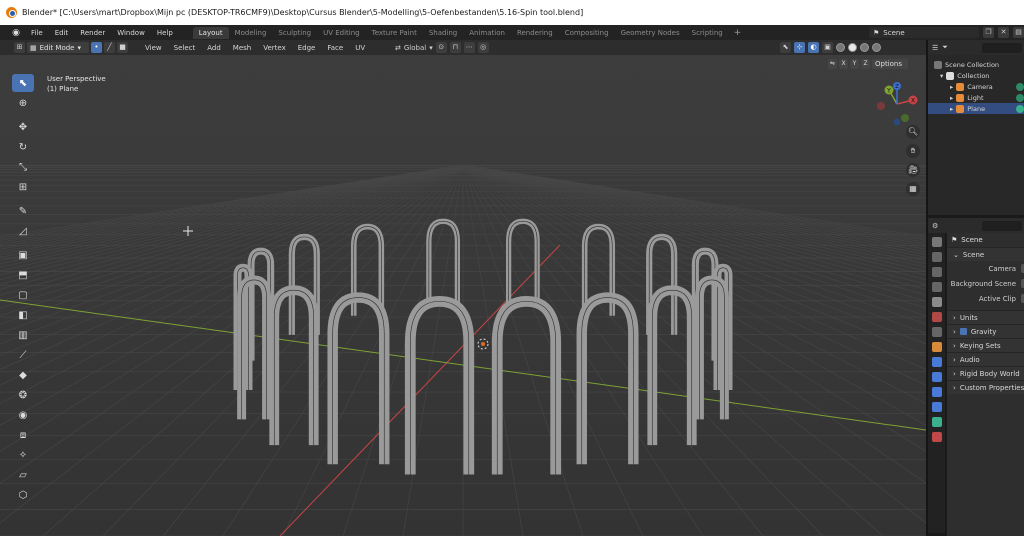 The image size is (1024, 536). Describe the element at coordinates (394, 33) in the screenshot. I see `tab-texture-paint: Texture Paint` at that location.